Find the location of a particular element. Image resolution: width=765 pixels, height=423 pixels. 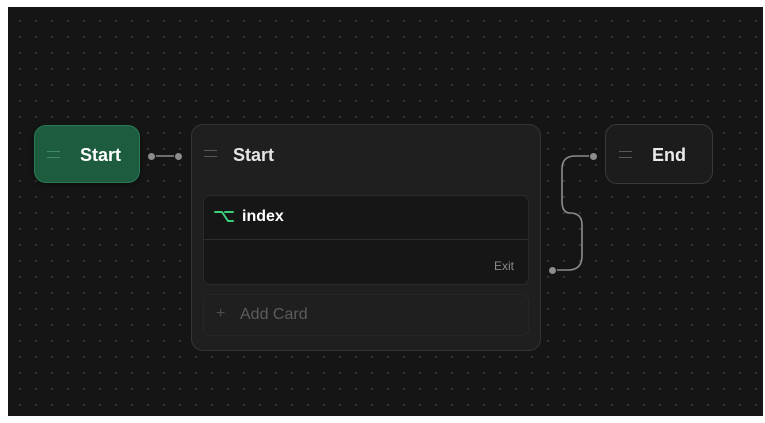

edge-exit-to-end is located at coordinates (573, 213).